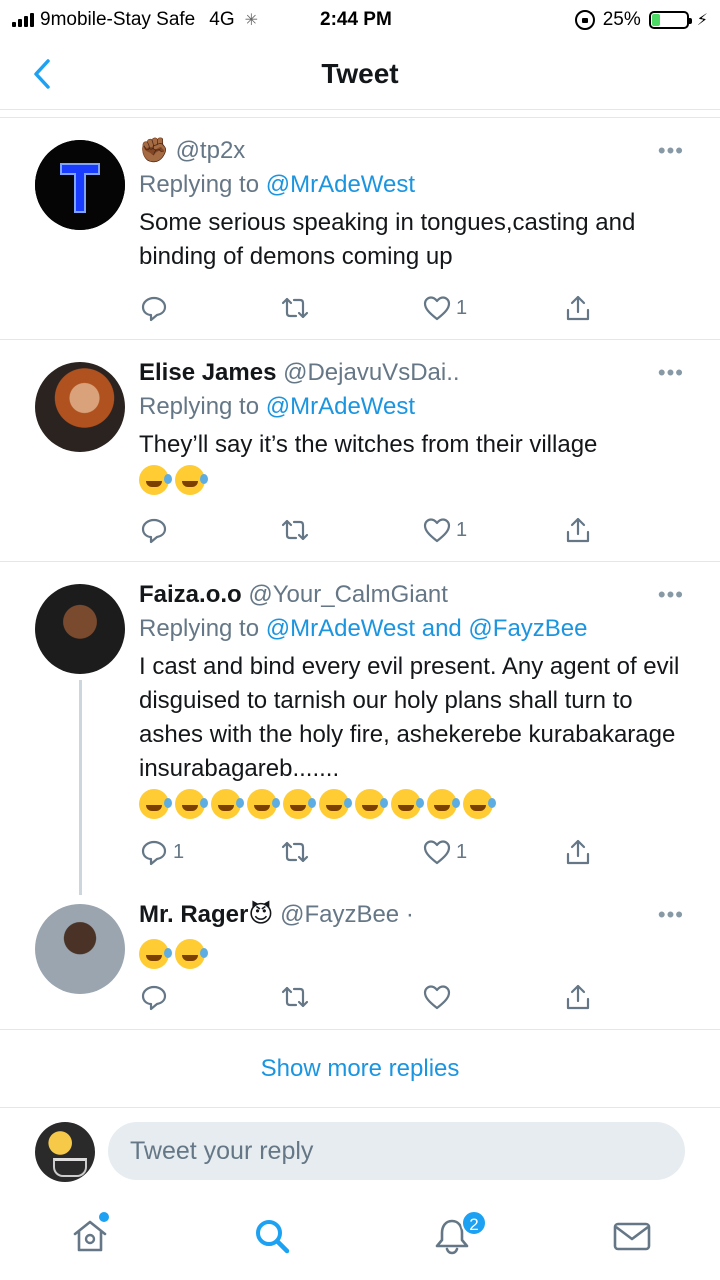 Image resolution: width=720 pixels, height=1280 pixels. What do you see at coordinates (437, 997) in the screenshot?
I see `like-button` at bounding box center [437, 997].